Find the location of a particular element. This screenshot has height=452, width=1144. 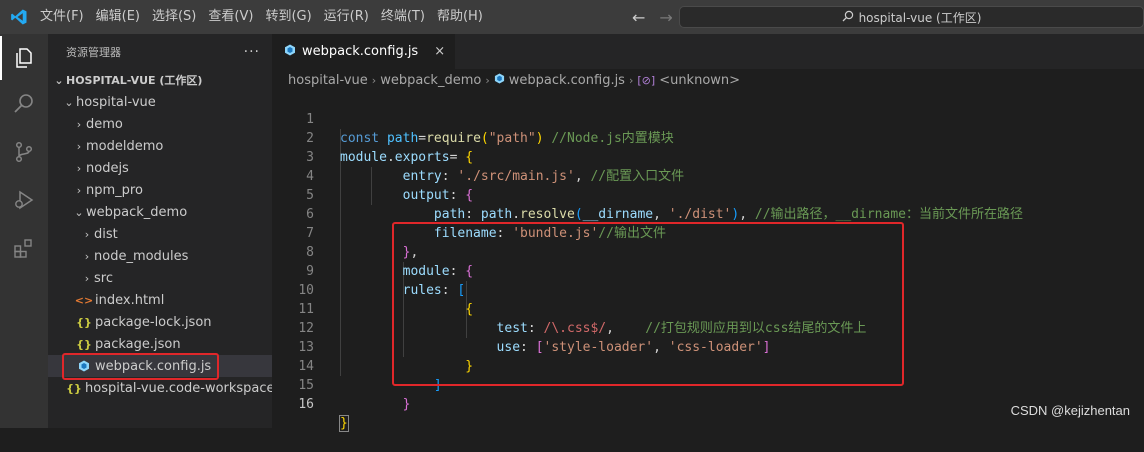

forward-arrow-icon: → is located at coordinates (665, 17).